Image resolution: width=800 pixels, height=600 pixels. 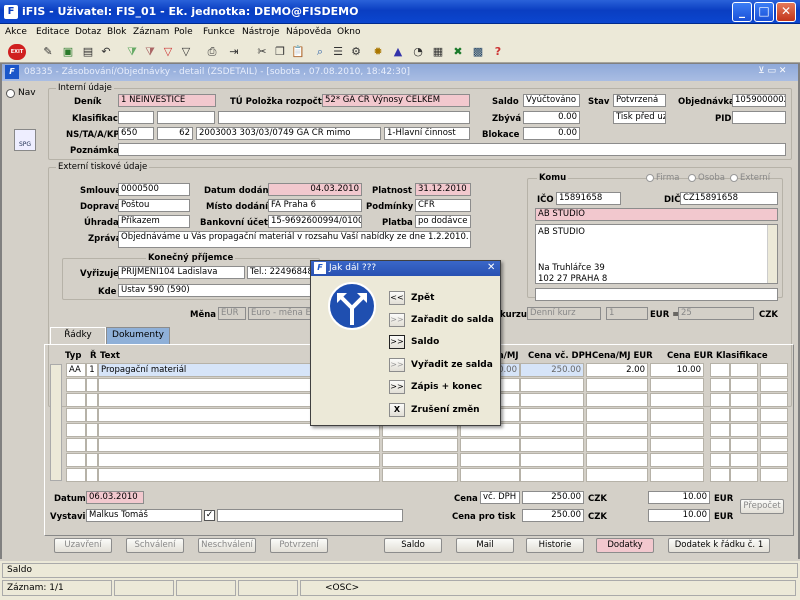 What do you see at coordinates (168, 52) in the screenshot?
I see `funnel-icon: ▽` at bounding box center [168, 52].